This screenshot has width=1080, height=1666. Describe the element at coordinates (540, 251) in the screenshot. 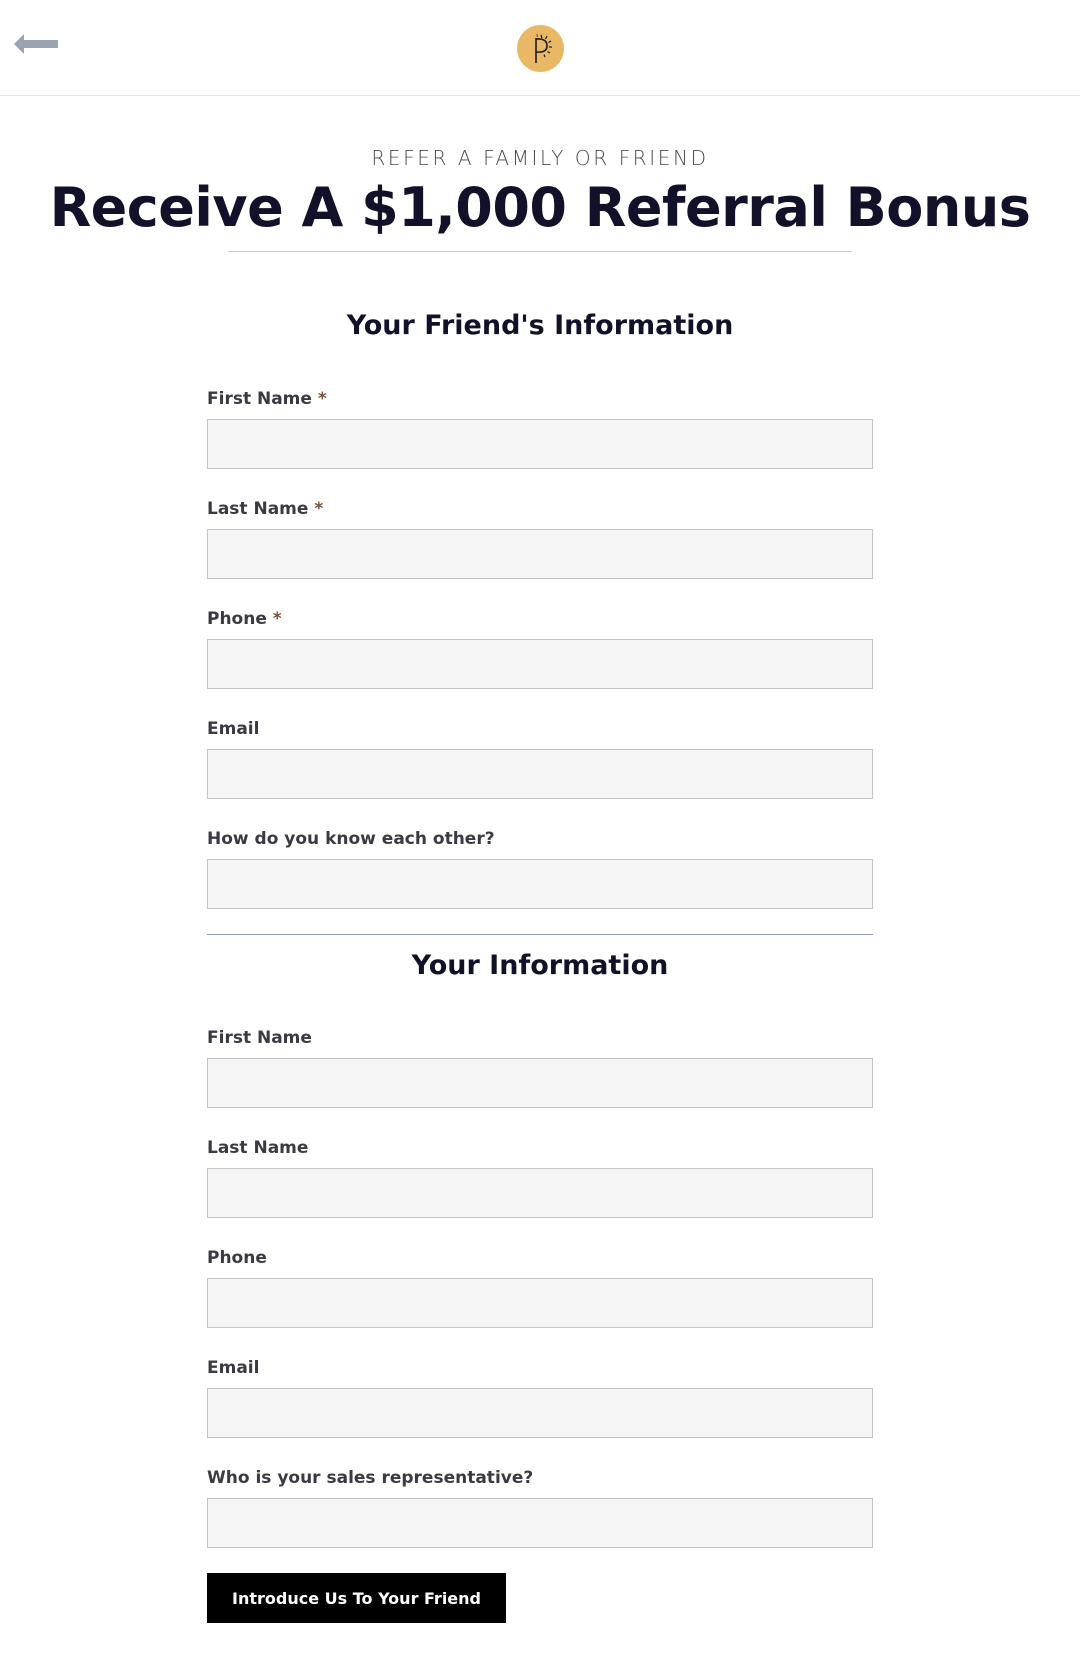

I see `title-divider` at that location.